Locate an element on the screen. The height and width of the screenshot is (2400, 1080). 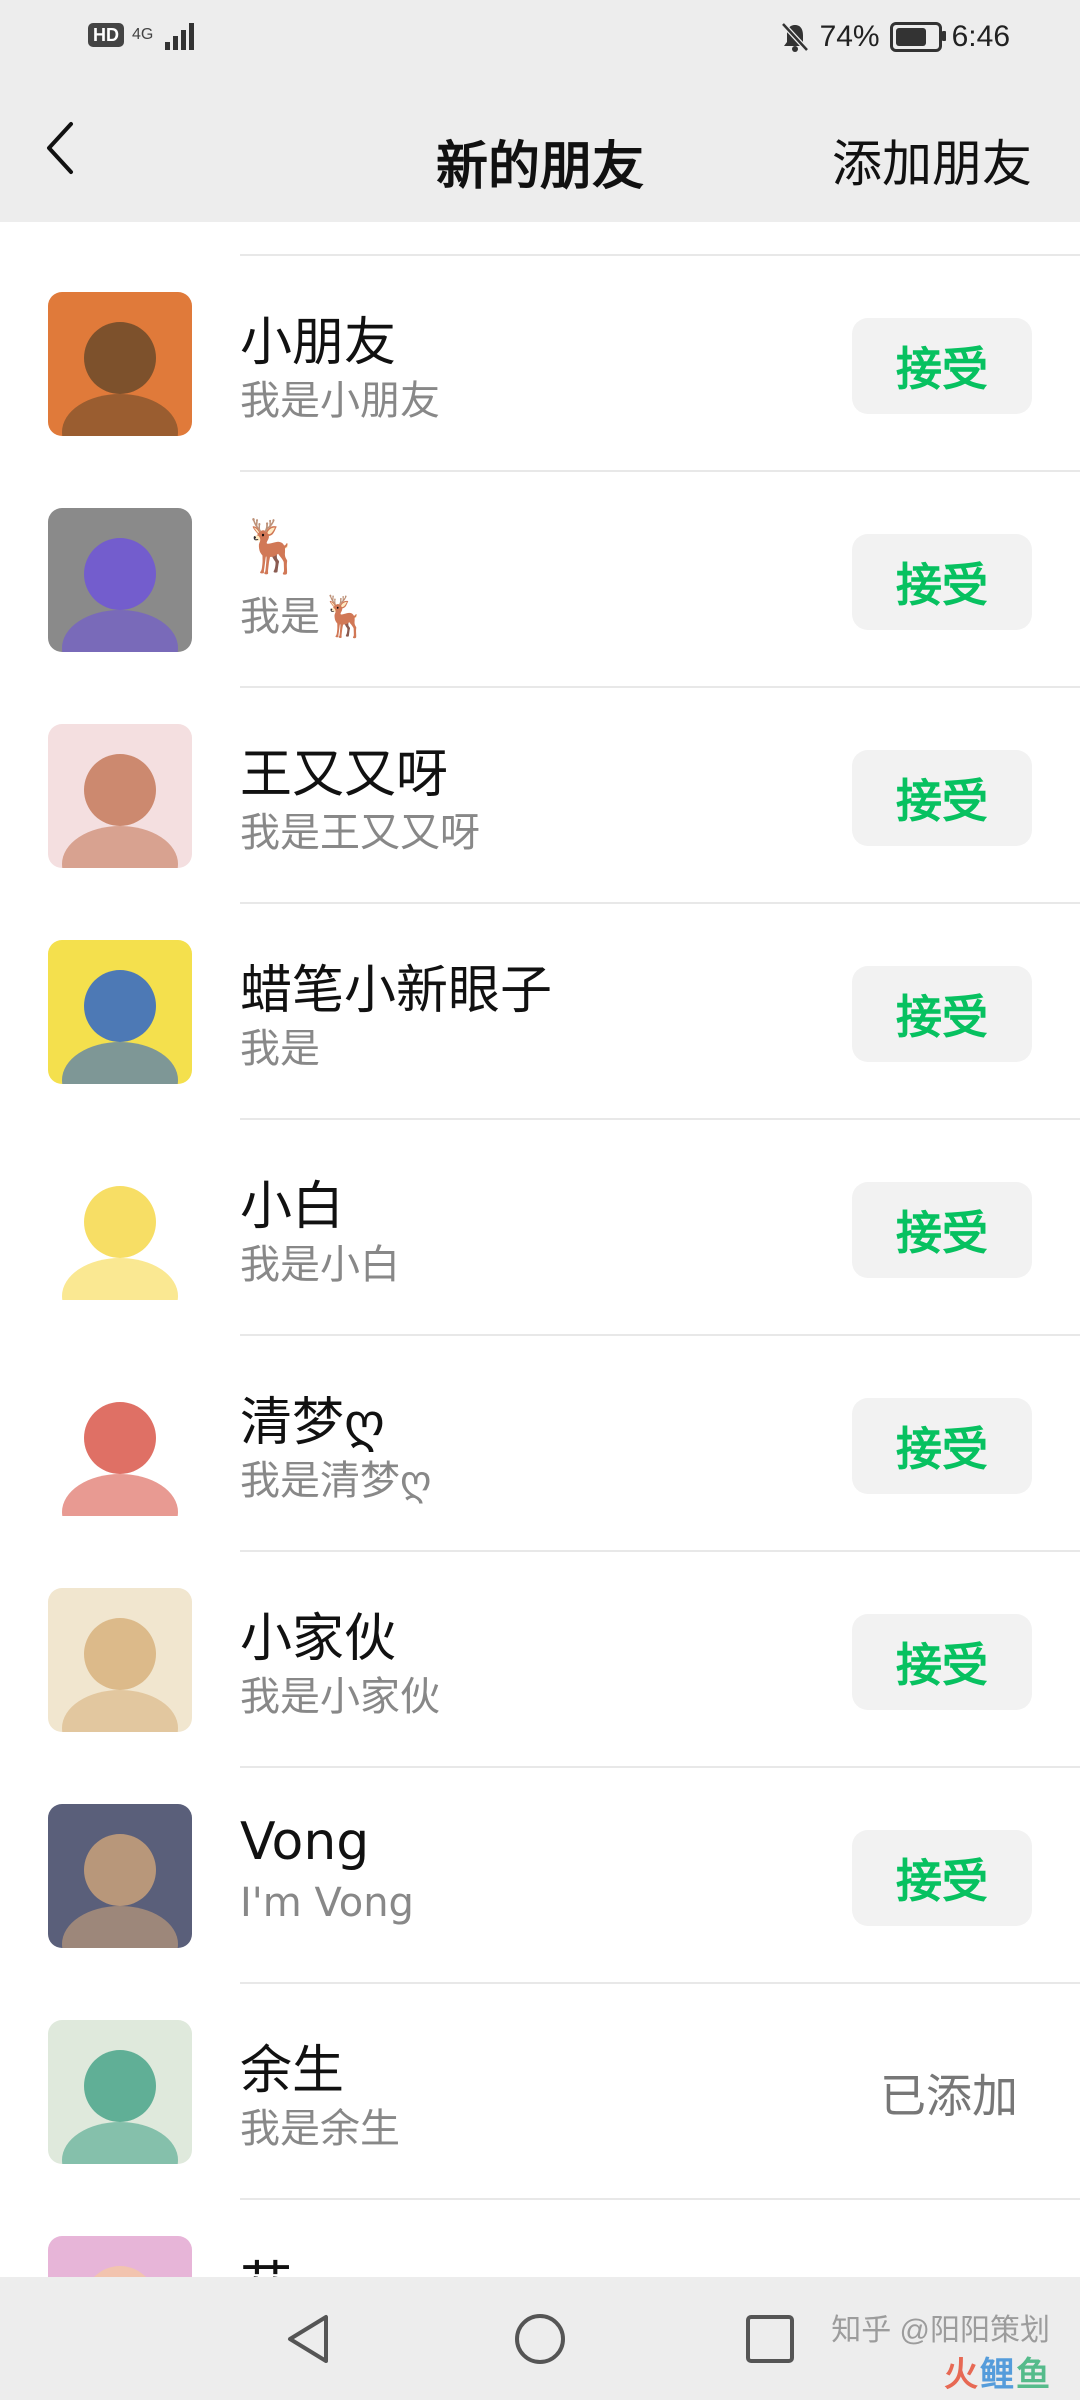
home-circle-icon is located at coordinates (540, 2339).